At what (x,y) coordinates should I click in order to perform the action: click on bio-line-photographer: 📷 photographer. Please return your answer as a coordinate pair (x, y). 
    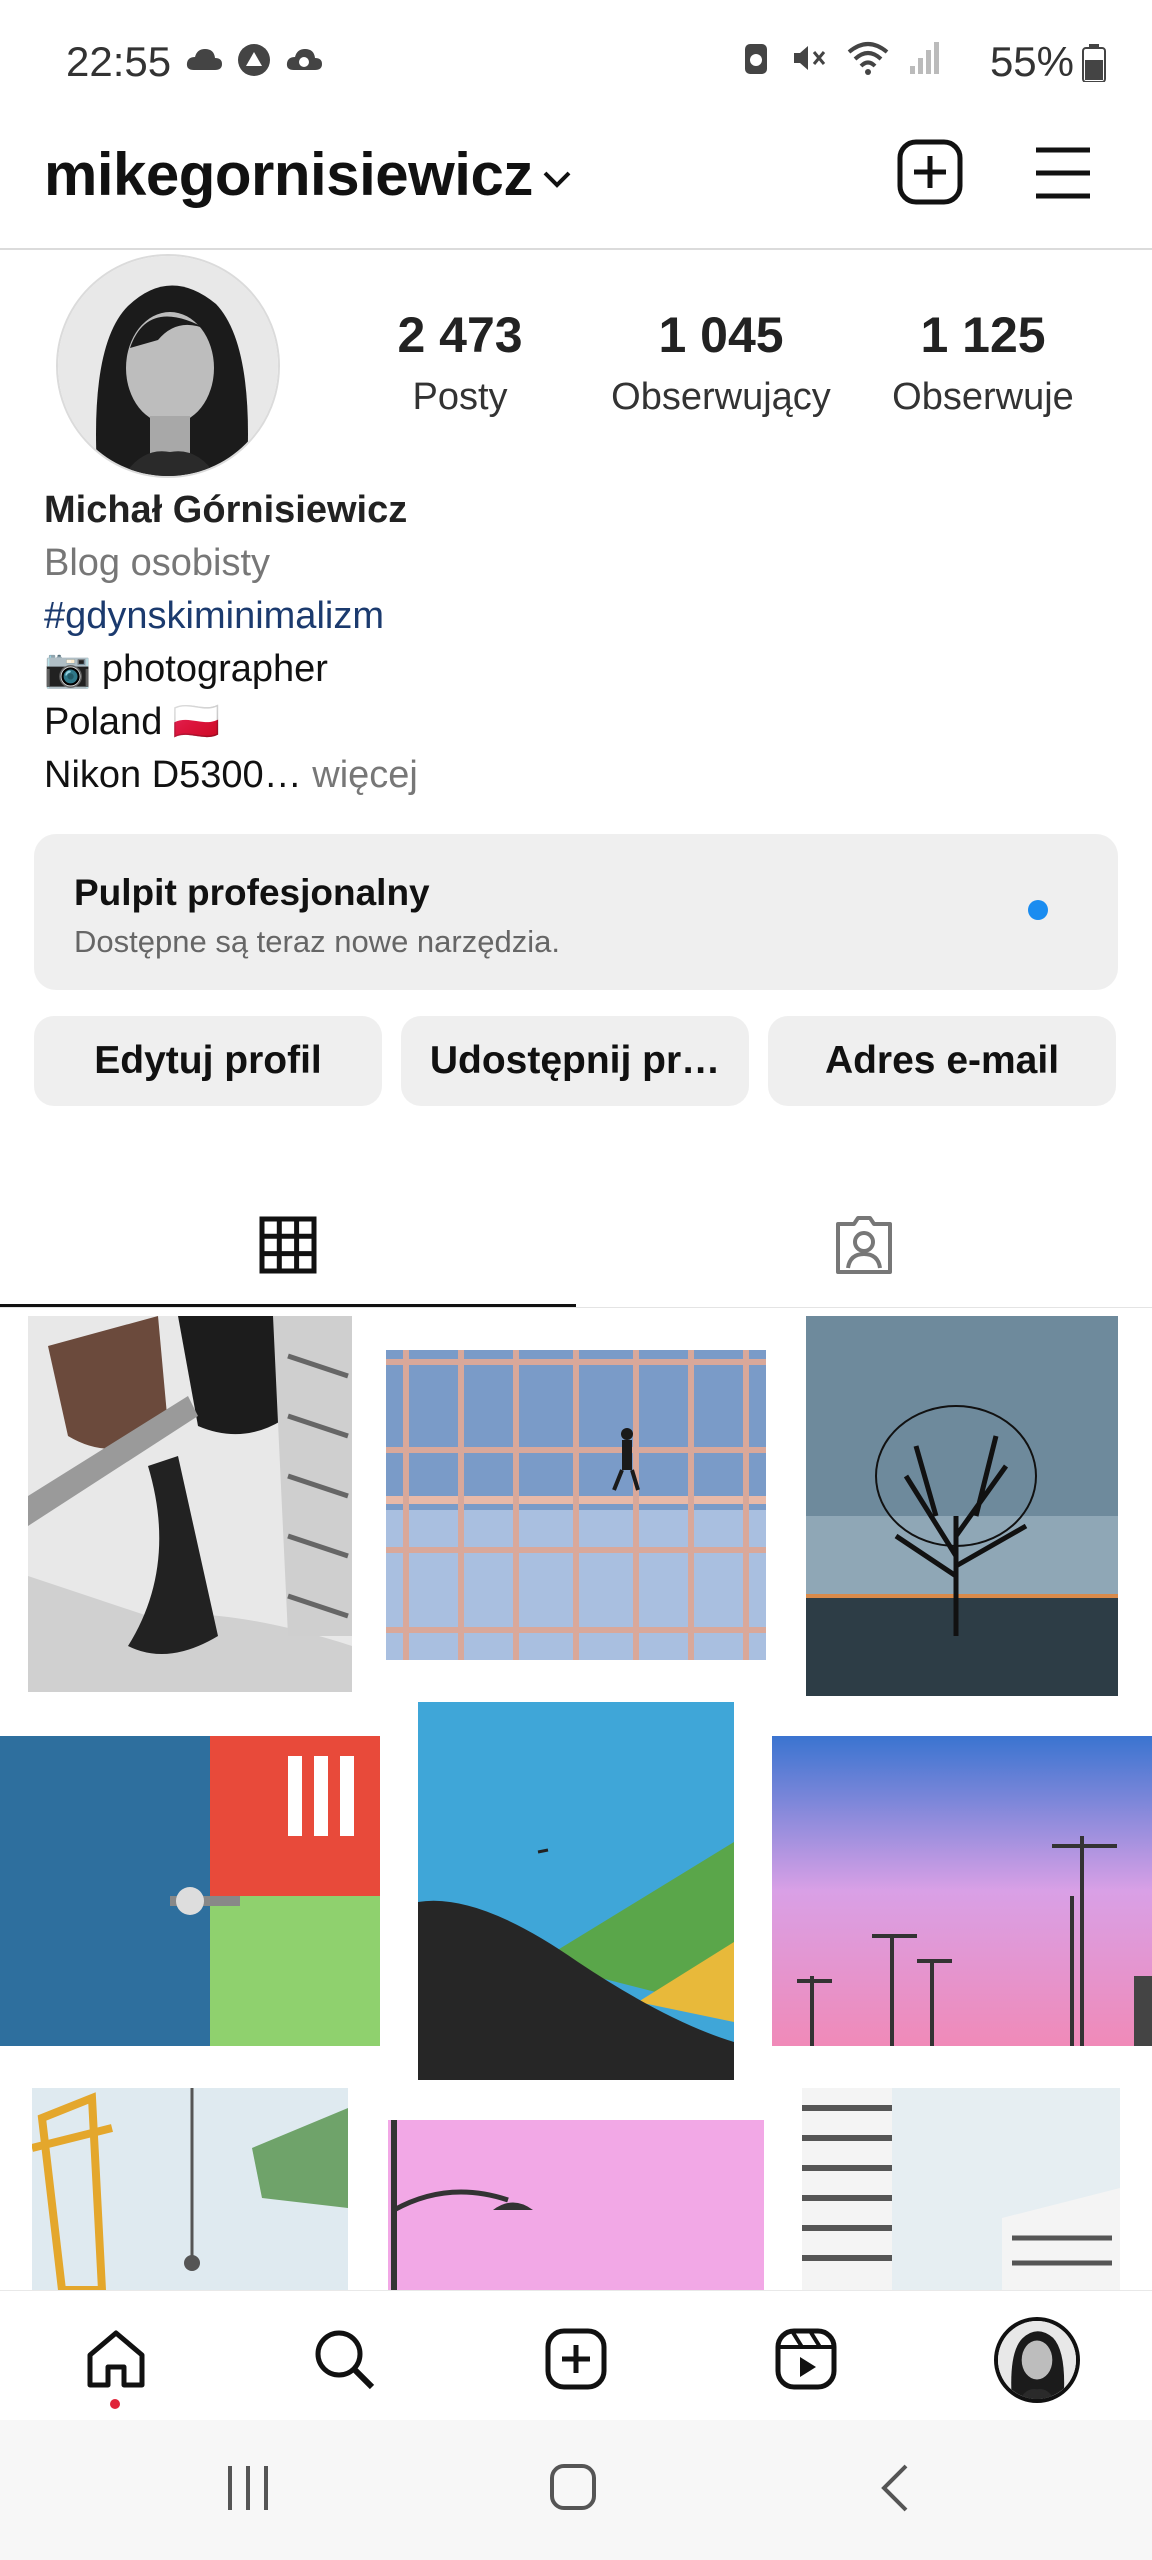
    Looking at the image, I should click on (186, 669).